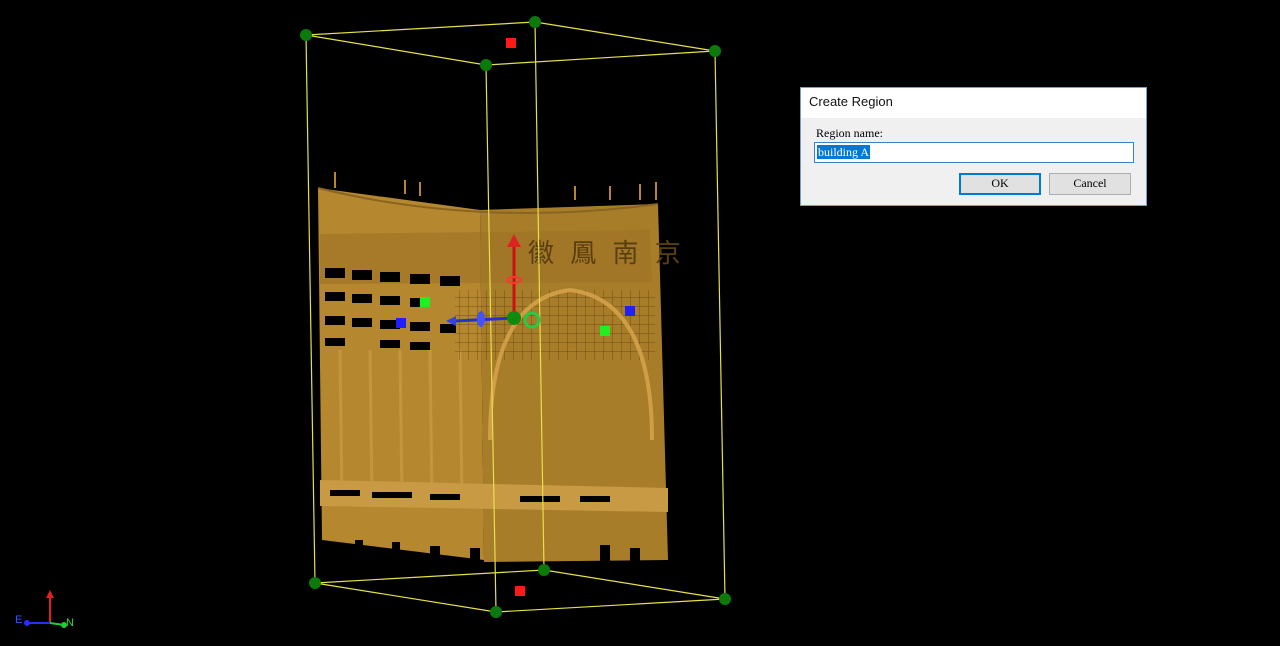 Image resolution: width=1280 pixels, height=646 pixels. What do you see at coordinates (844, 152) in the screenshot?
I see `region-name-value: building A` at bounding box center [844, 152].